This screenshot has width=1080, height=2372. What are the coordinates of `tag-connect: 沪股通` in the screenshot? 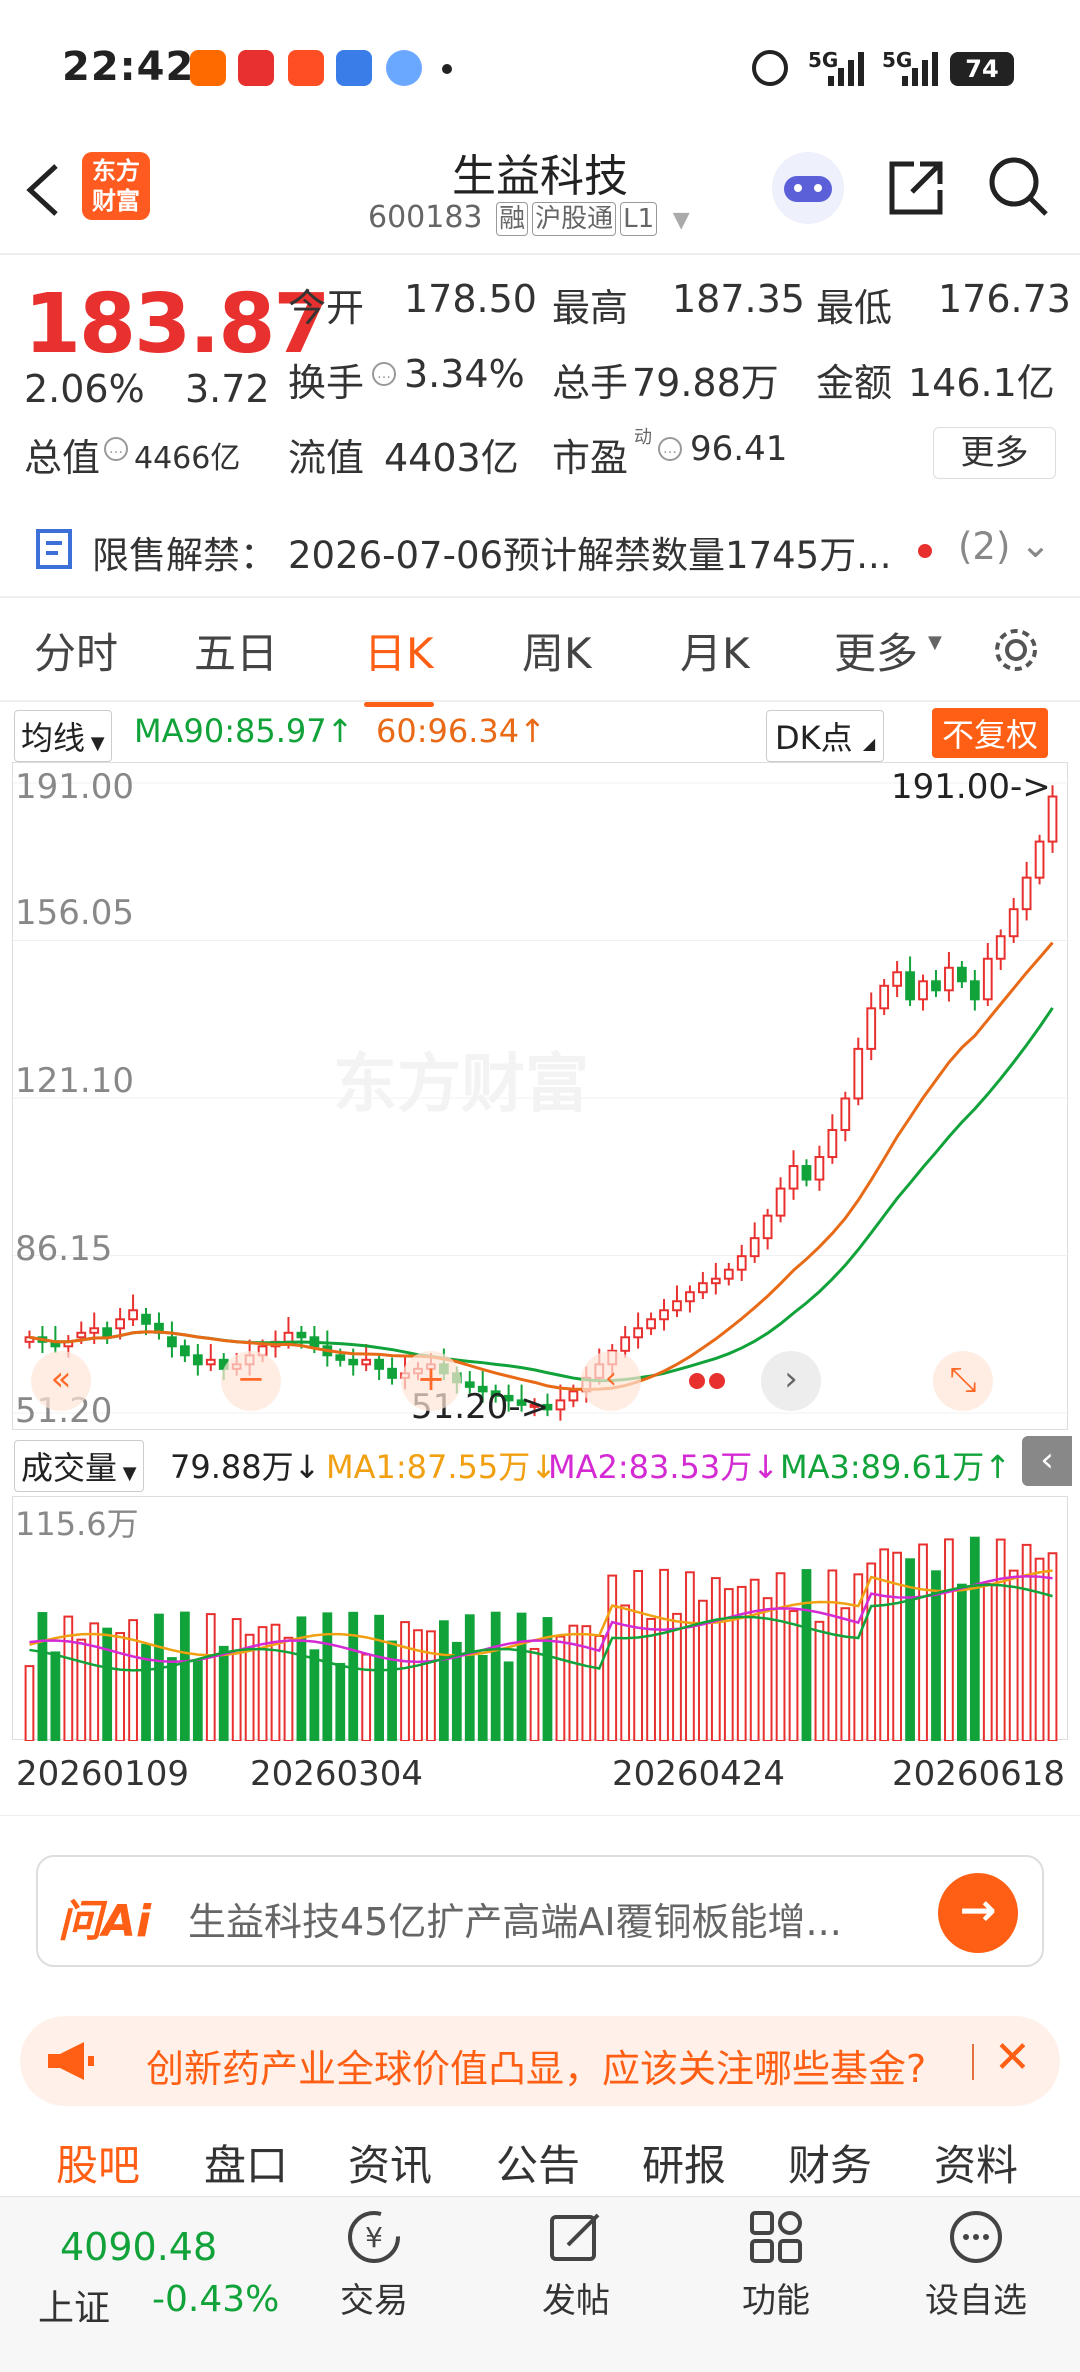 It's located at (574, 219).